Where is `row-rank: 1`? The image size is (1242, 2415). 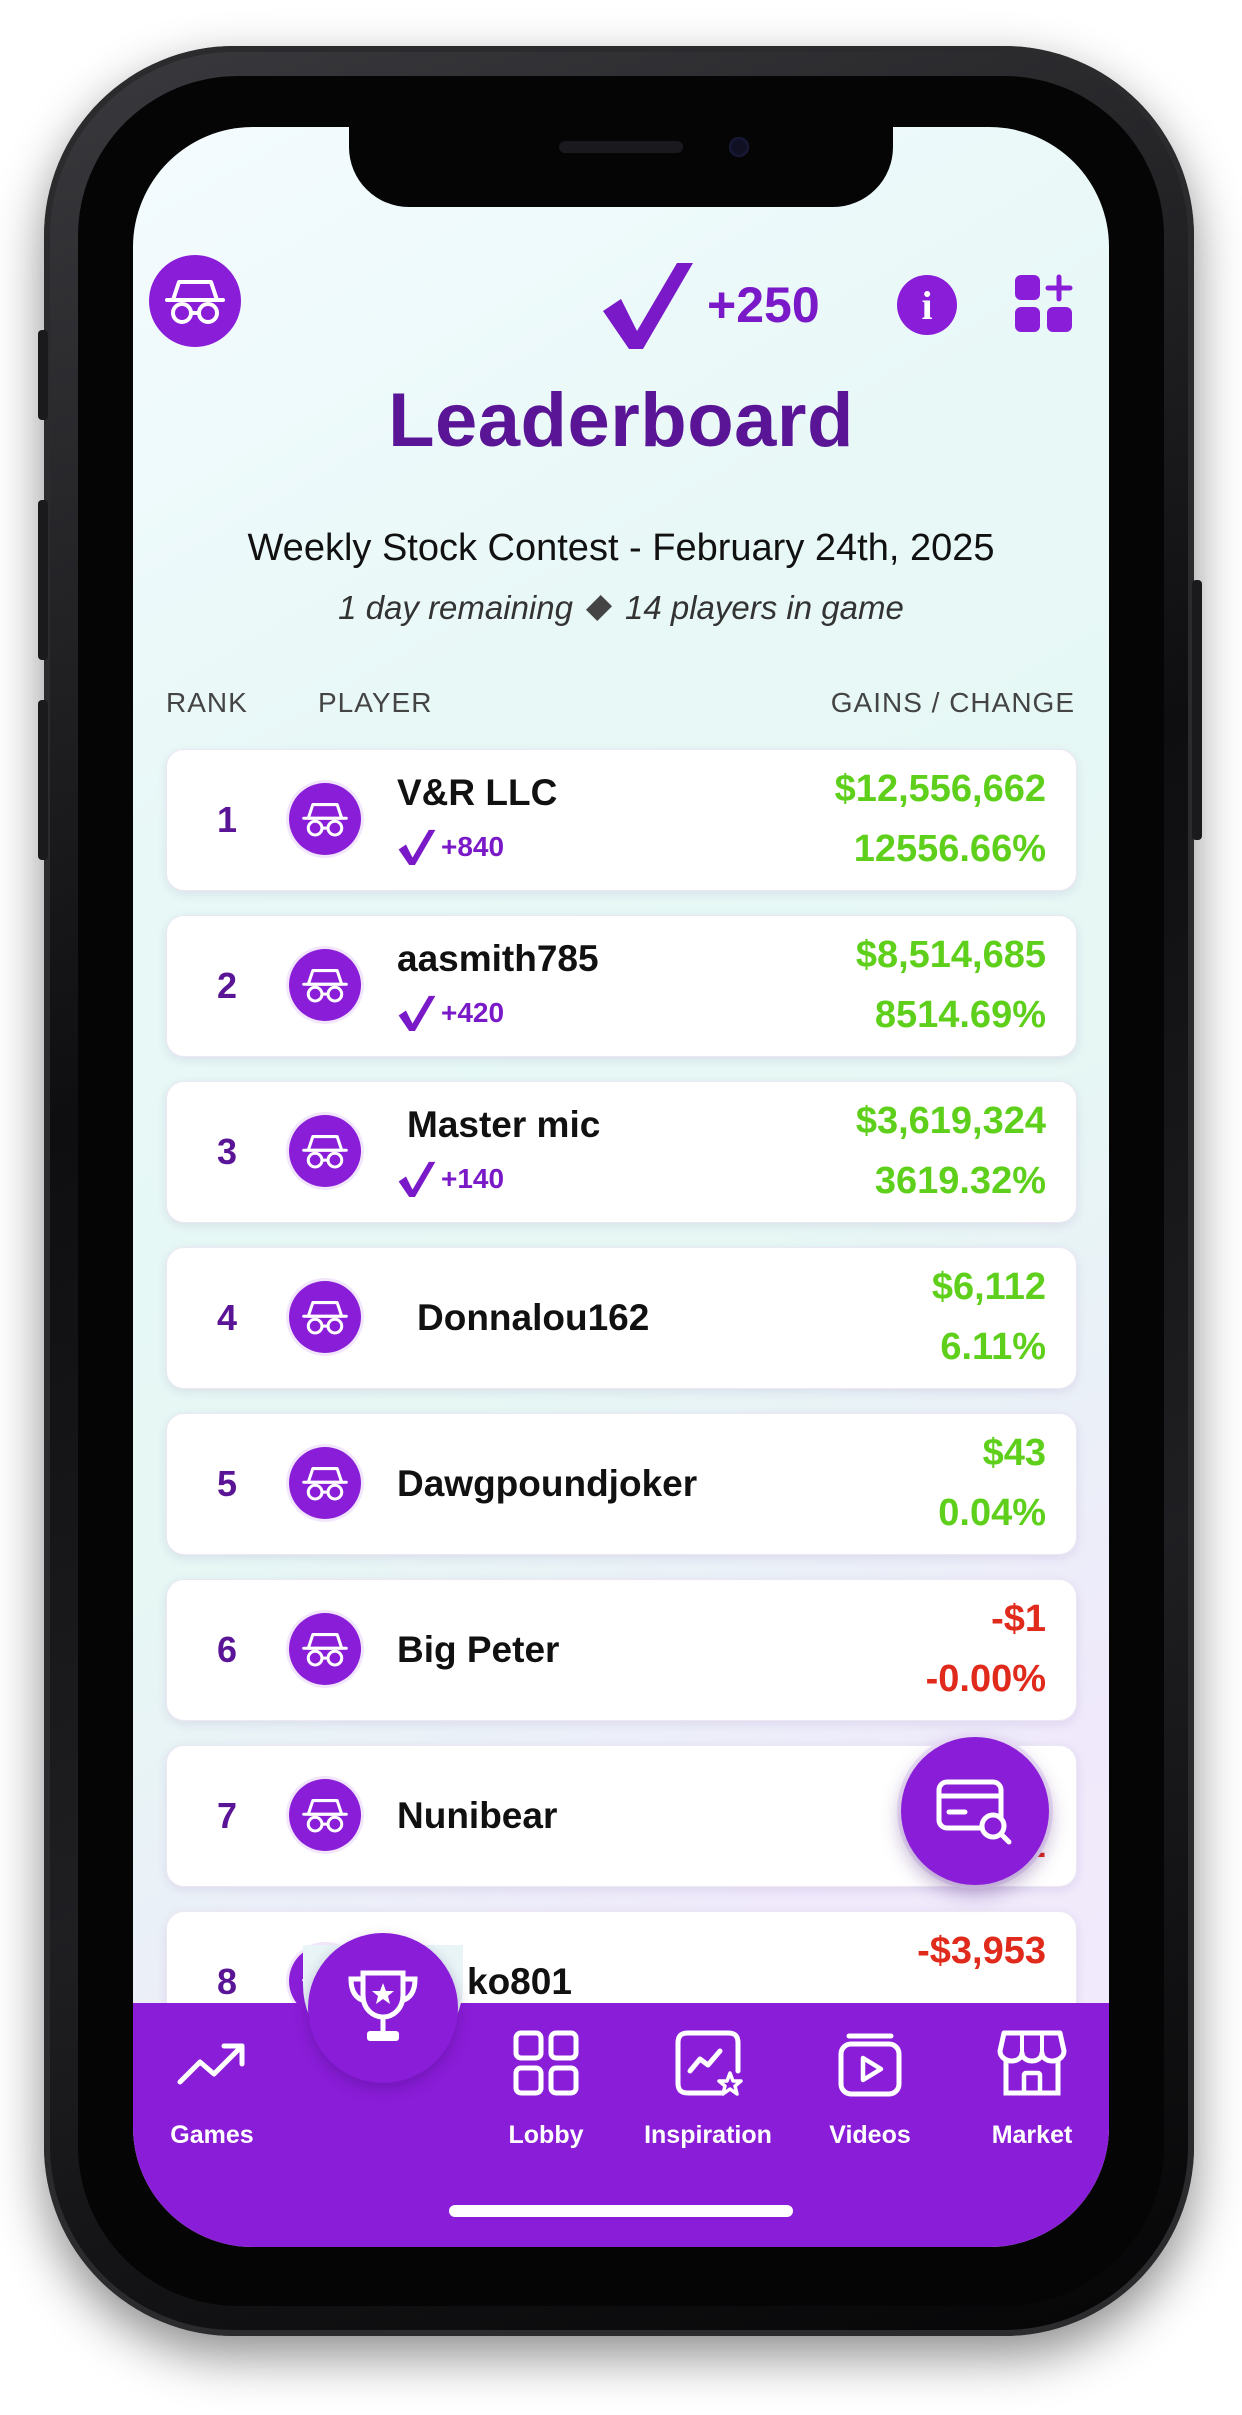 row-rank: 1 is located at coordinates (227, 819).